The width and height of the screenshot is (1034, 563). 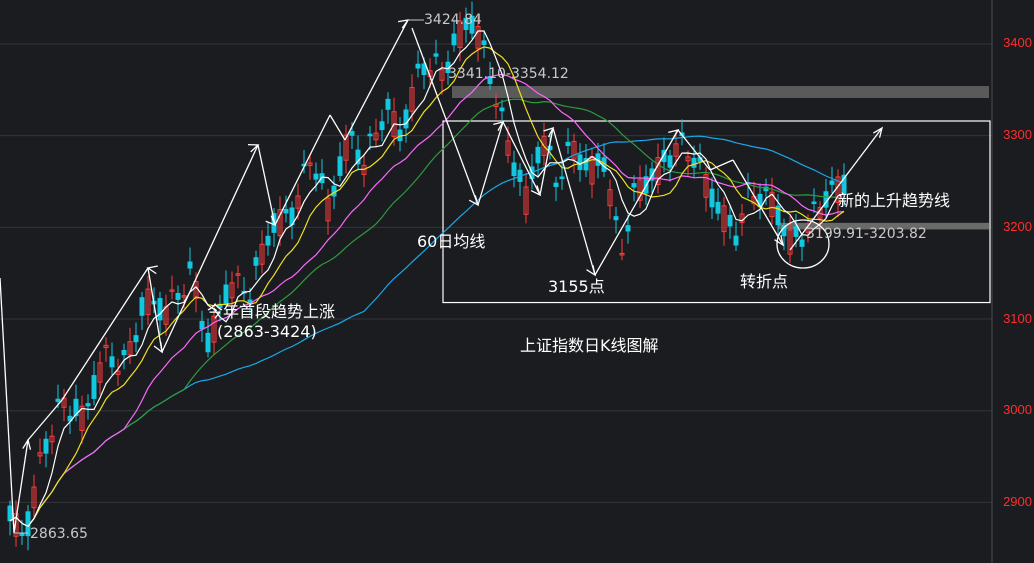 I want to click on y-tick-label: 2900, so click(x=1017, y=501).